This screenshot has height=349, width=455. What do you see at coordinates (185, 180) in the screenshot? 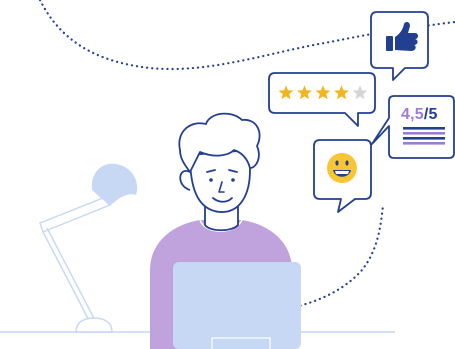
I see `ear` at bounding box center [185, 180].